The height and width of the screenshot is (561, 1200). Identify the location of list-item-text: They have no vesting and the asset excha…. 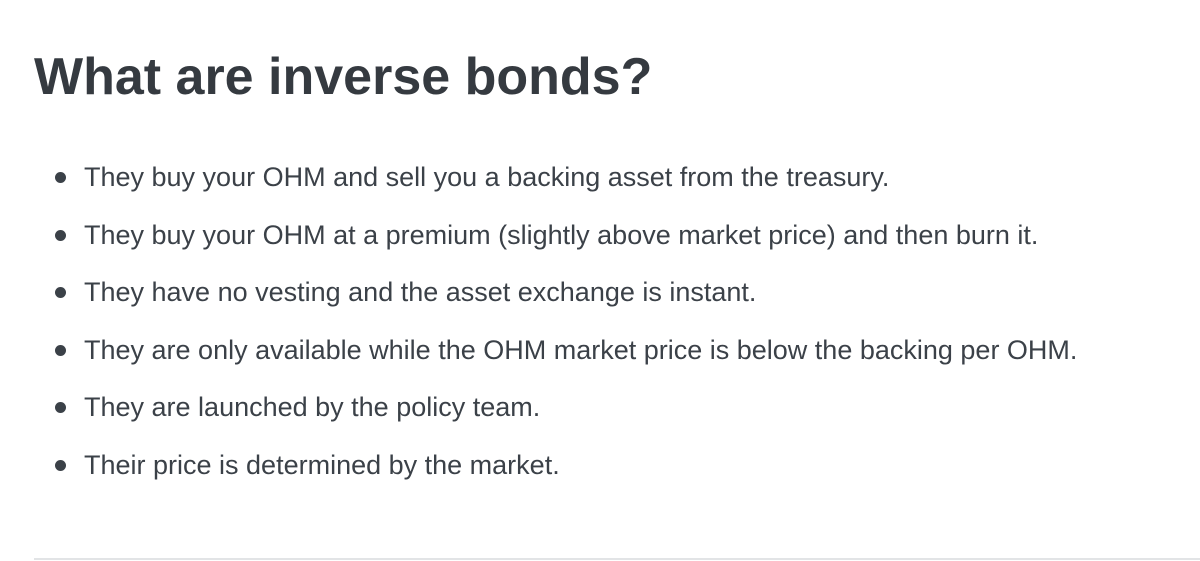
(420, 292).